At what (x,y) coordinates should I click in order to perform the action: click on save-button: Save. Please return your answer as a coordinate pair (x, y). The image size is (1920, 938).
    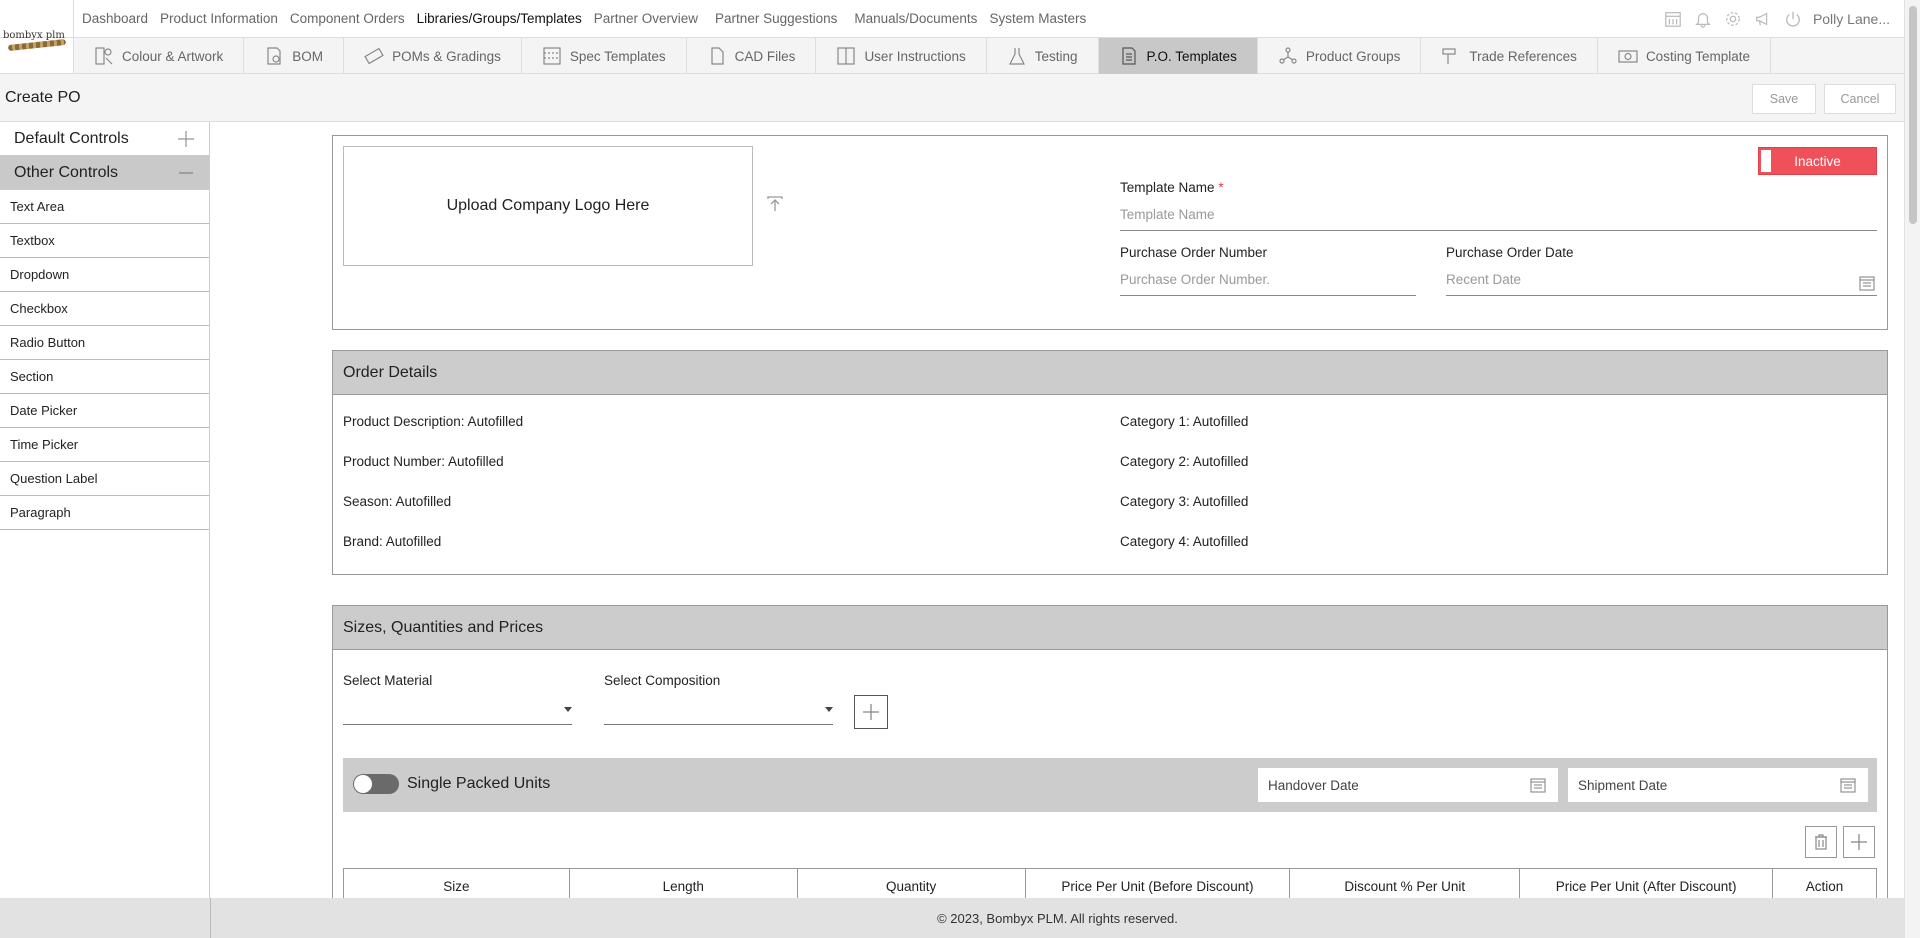
    Looking at the image, I should click on (1784, 99).